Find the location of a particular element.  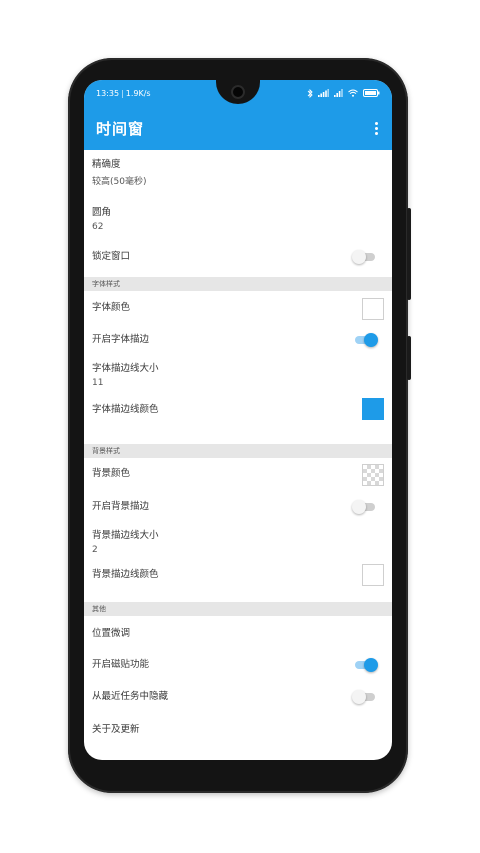

setting-value: 2 is located at coordinates (95, 550).